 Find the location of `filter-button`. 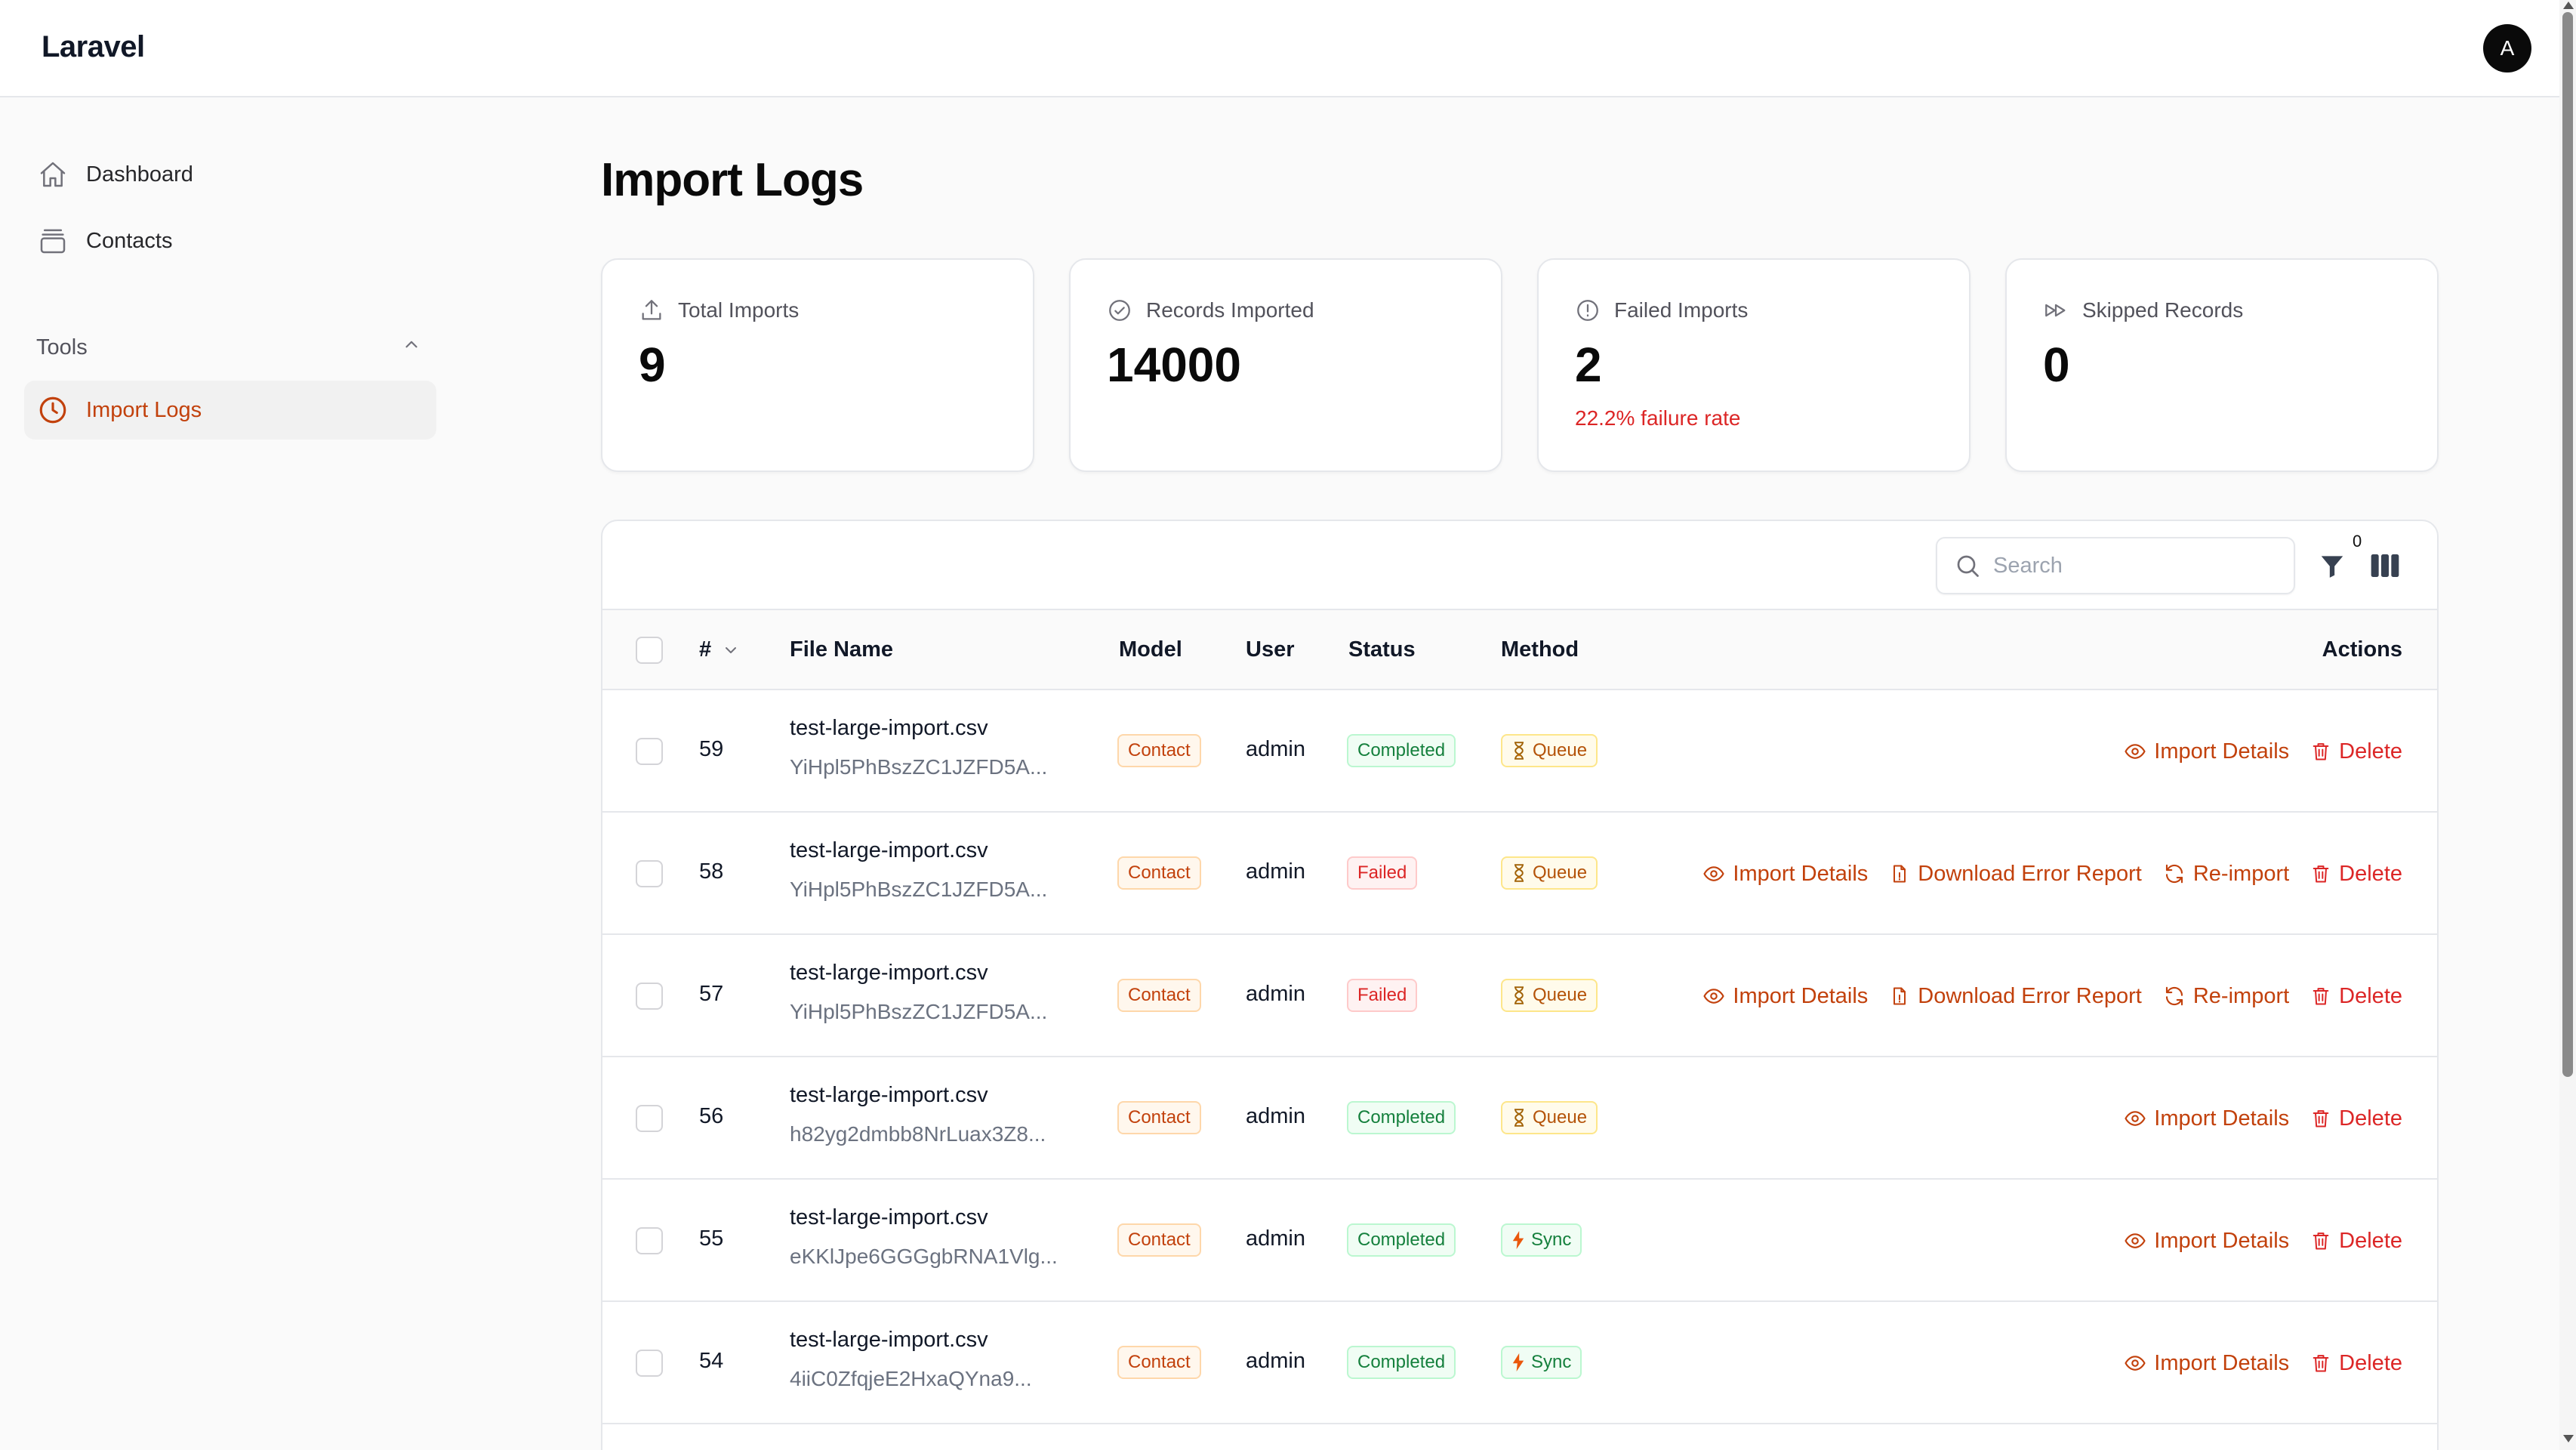

filter-button is located at coordinates (2332, 565).